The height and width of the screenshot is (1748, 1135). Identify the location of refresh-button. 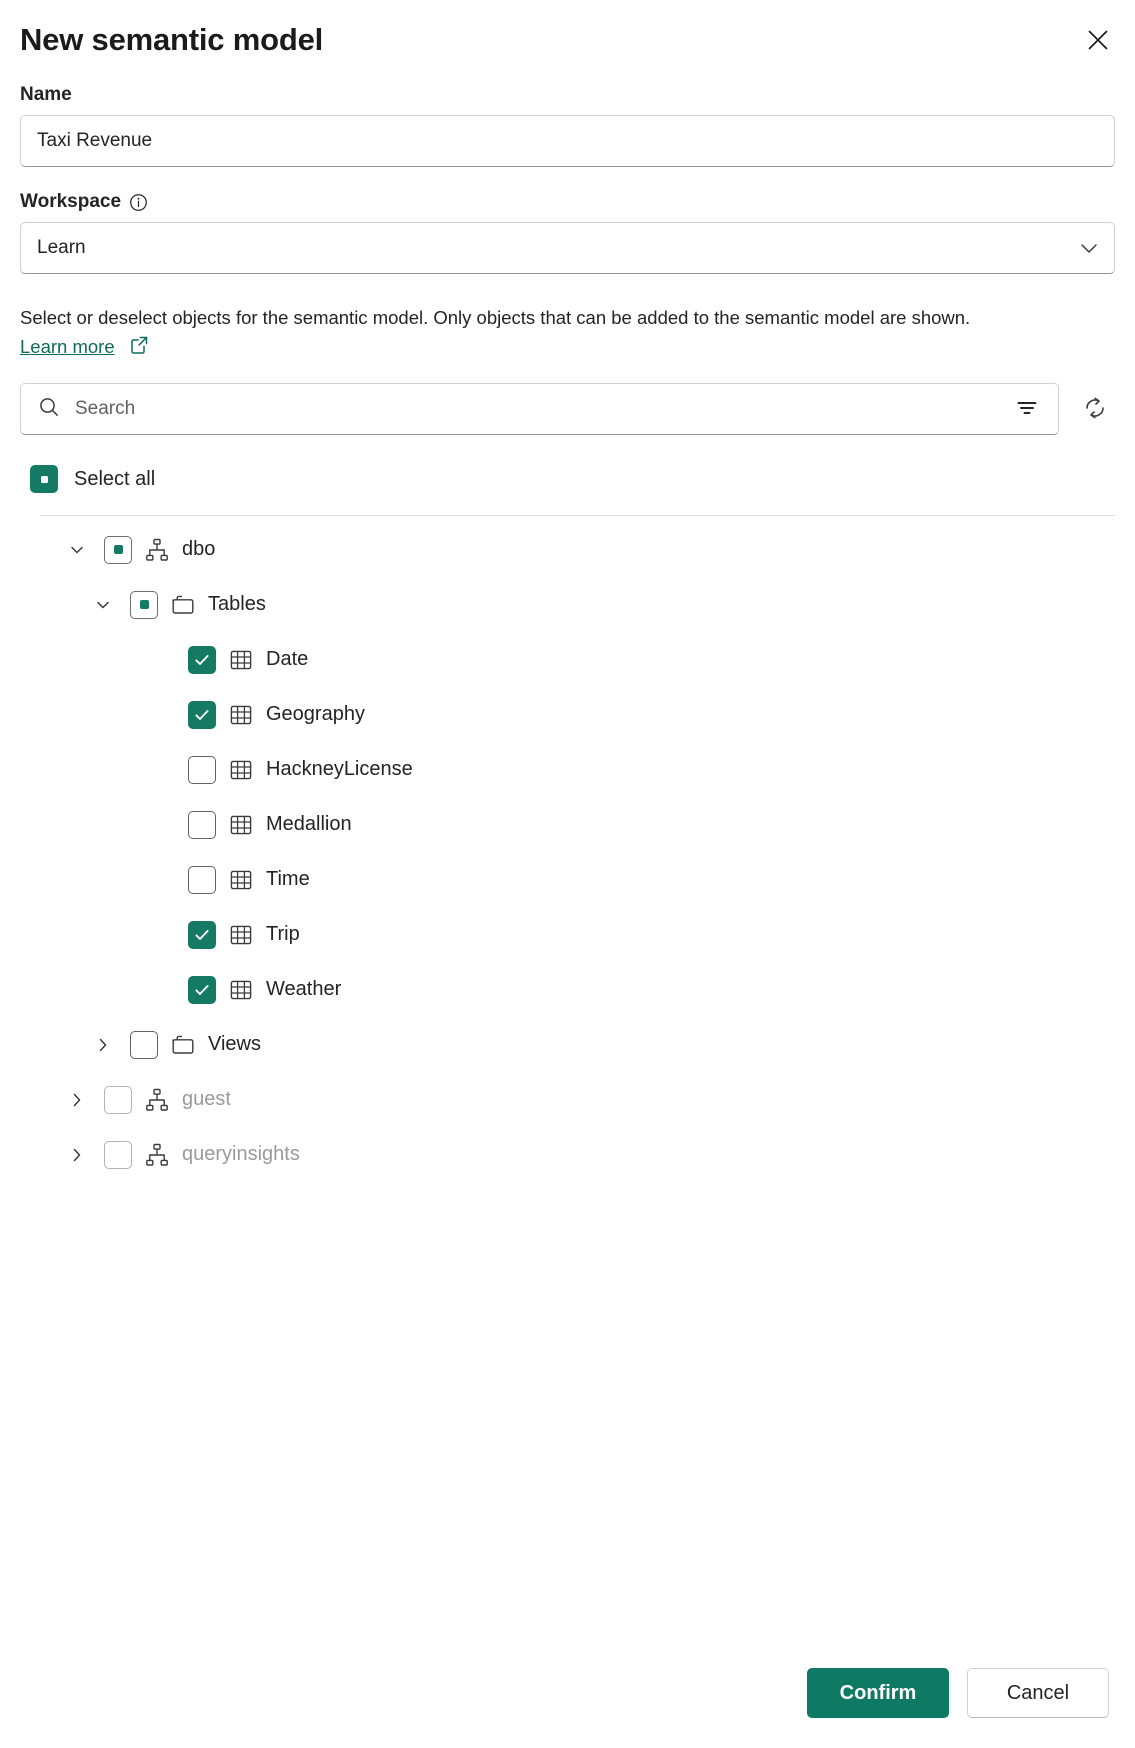
(1095, 409).